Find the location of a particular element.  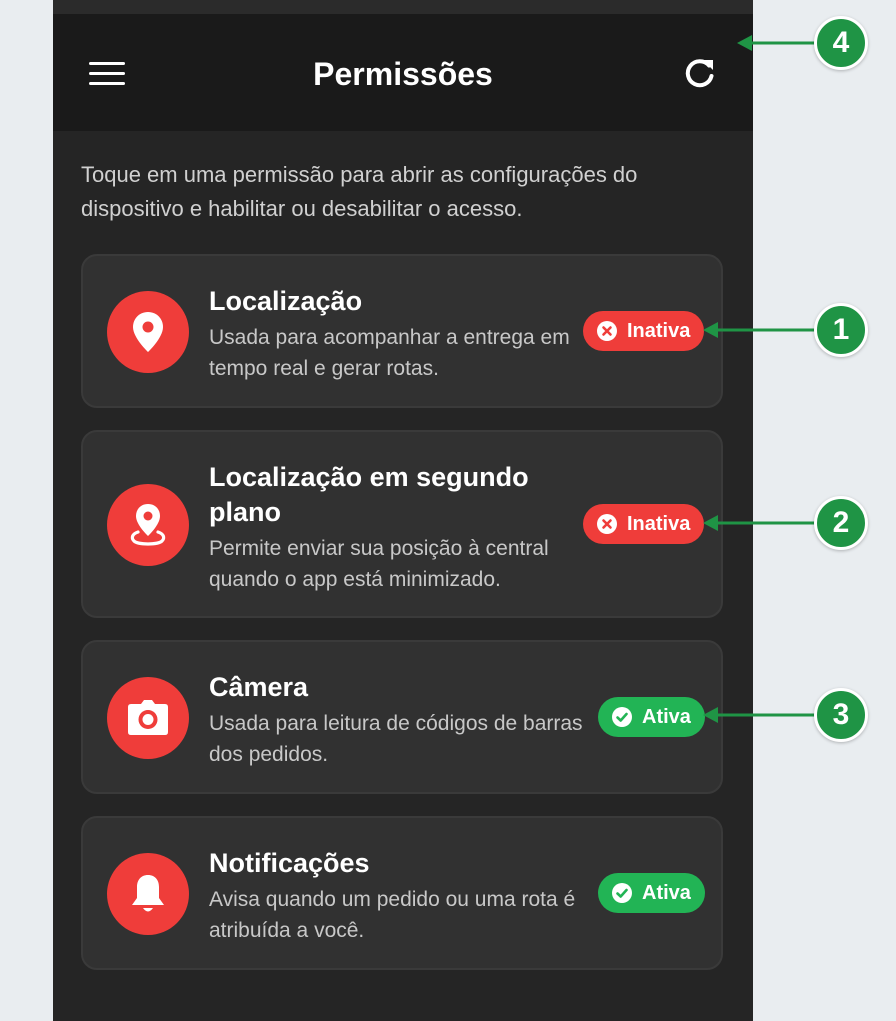

annotation-marker-3: 3 is located at coordinates (841, 715).